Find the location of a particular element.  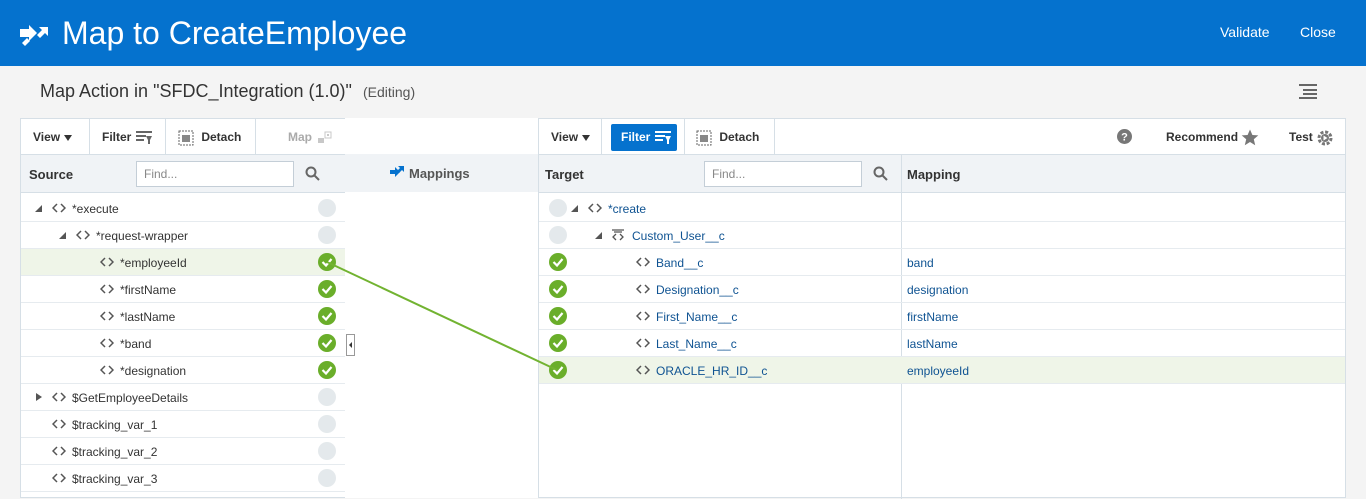

target-detach-button: Detach is located at coordinates (722, 137).